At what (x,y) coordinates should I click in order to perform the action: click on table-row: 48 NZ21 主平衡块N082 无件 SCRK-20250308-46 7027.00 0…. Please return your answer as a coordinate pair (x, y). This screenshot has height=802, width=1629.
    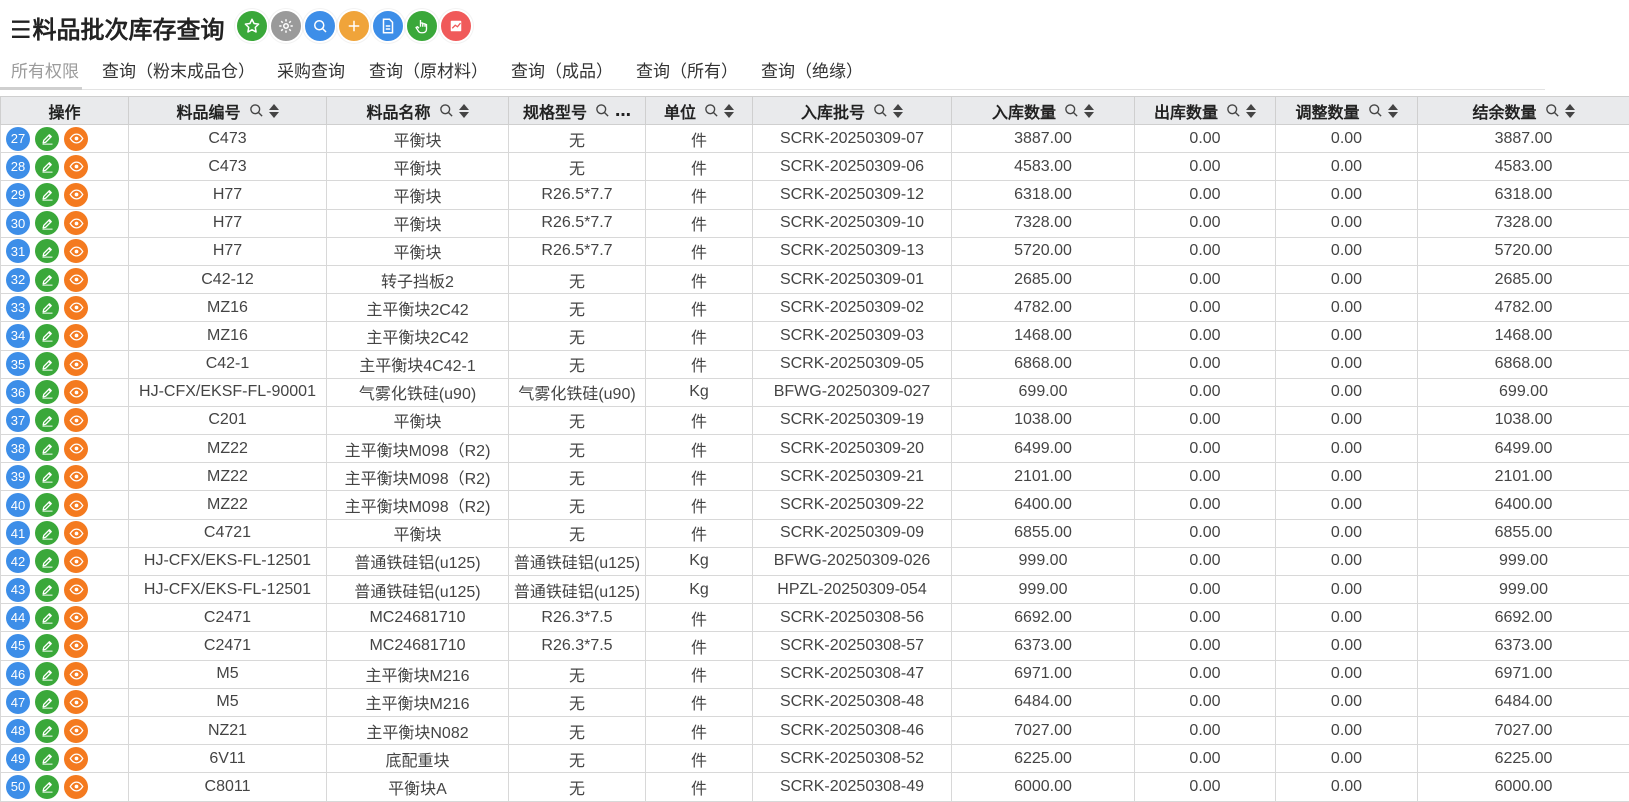
    Looking at the image, I should click on (814, 730).